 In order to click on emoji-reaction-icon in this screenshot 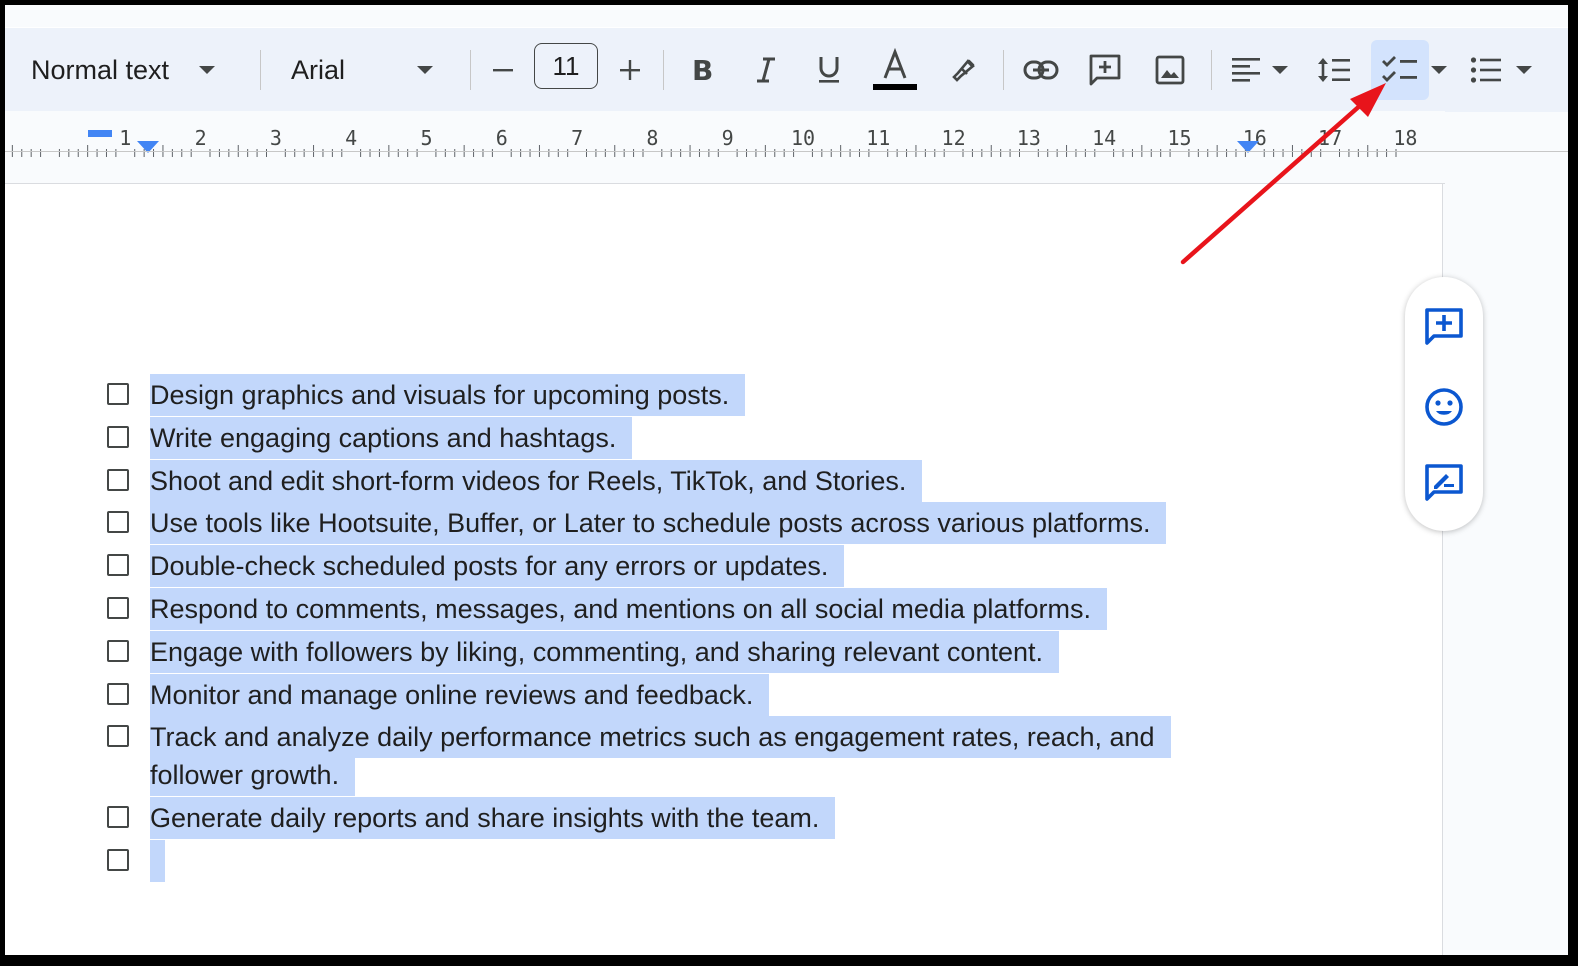, I will do `click(1444, 409)`.